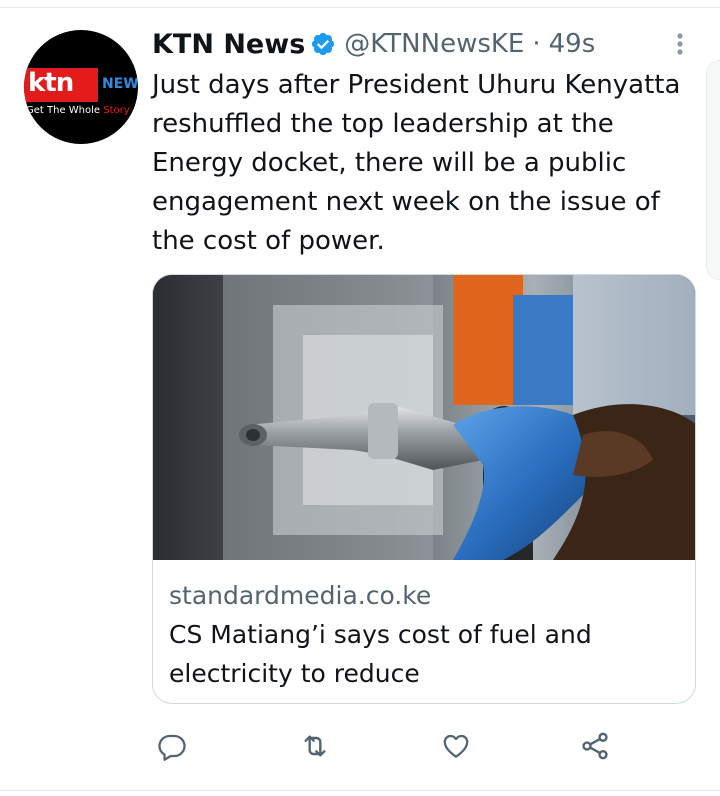 This screenshot has width=720, height=796. I want to click on reply-icon, so click(172, 747).